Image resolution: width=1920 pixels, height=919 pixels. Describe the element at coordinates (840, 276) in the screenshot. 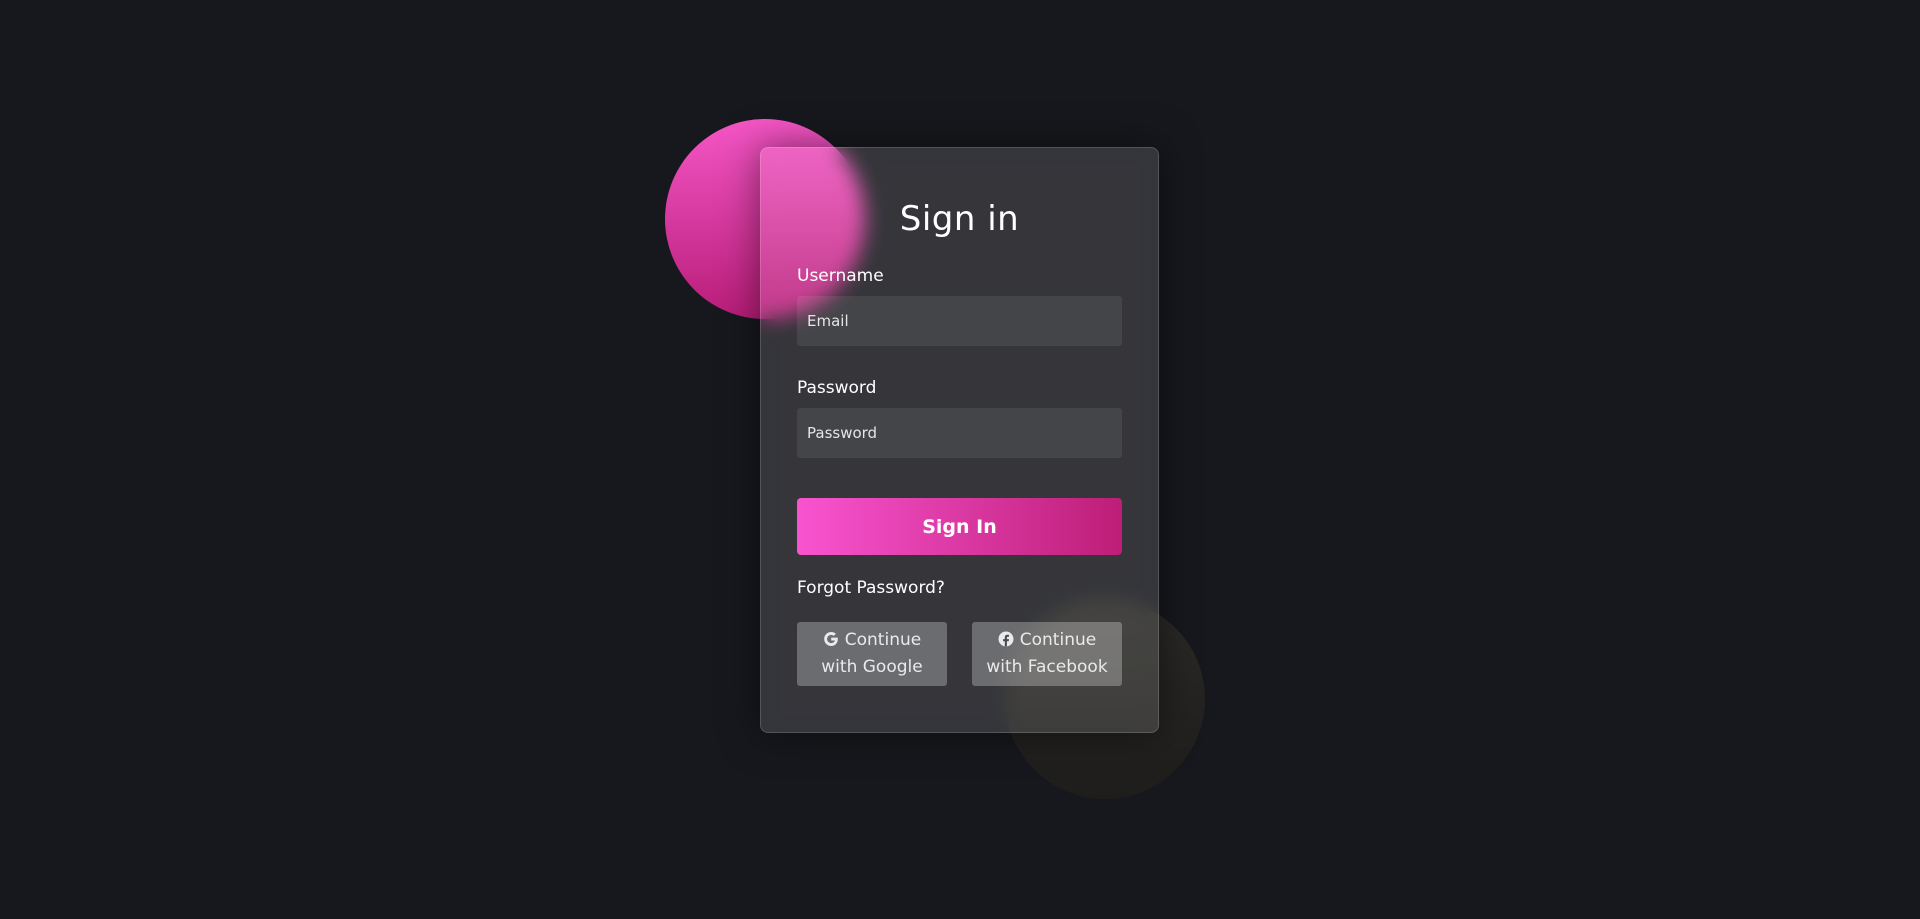

I see `username-label: Username` at that location.